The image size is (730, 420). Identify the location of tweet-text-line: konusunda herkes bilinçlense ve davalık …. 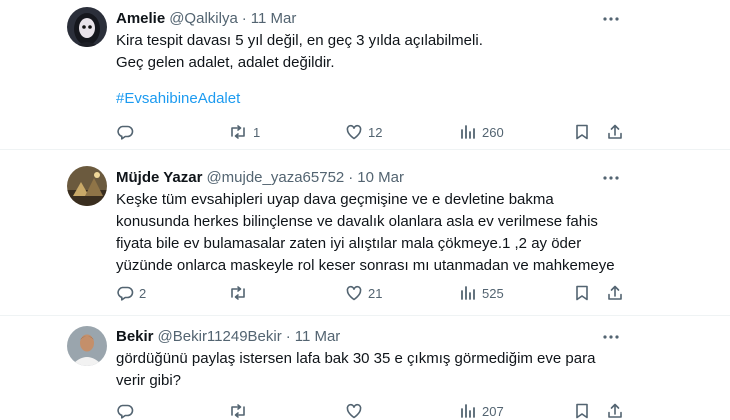
(357, 221).